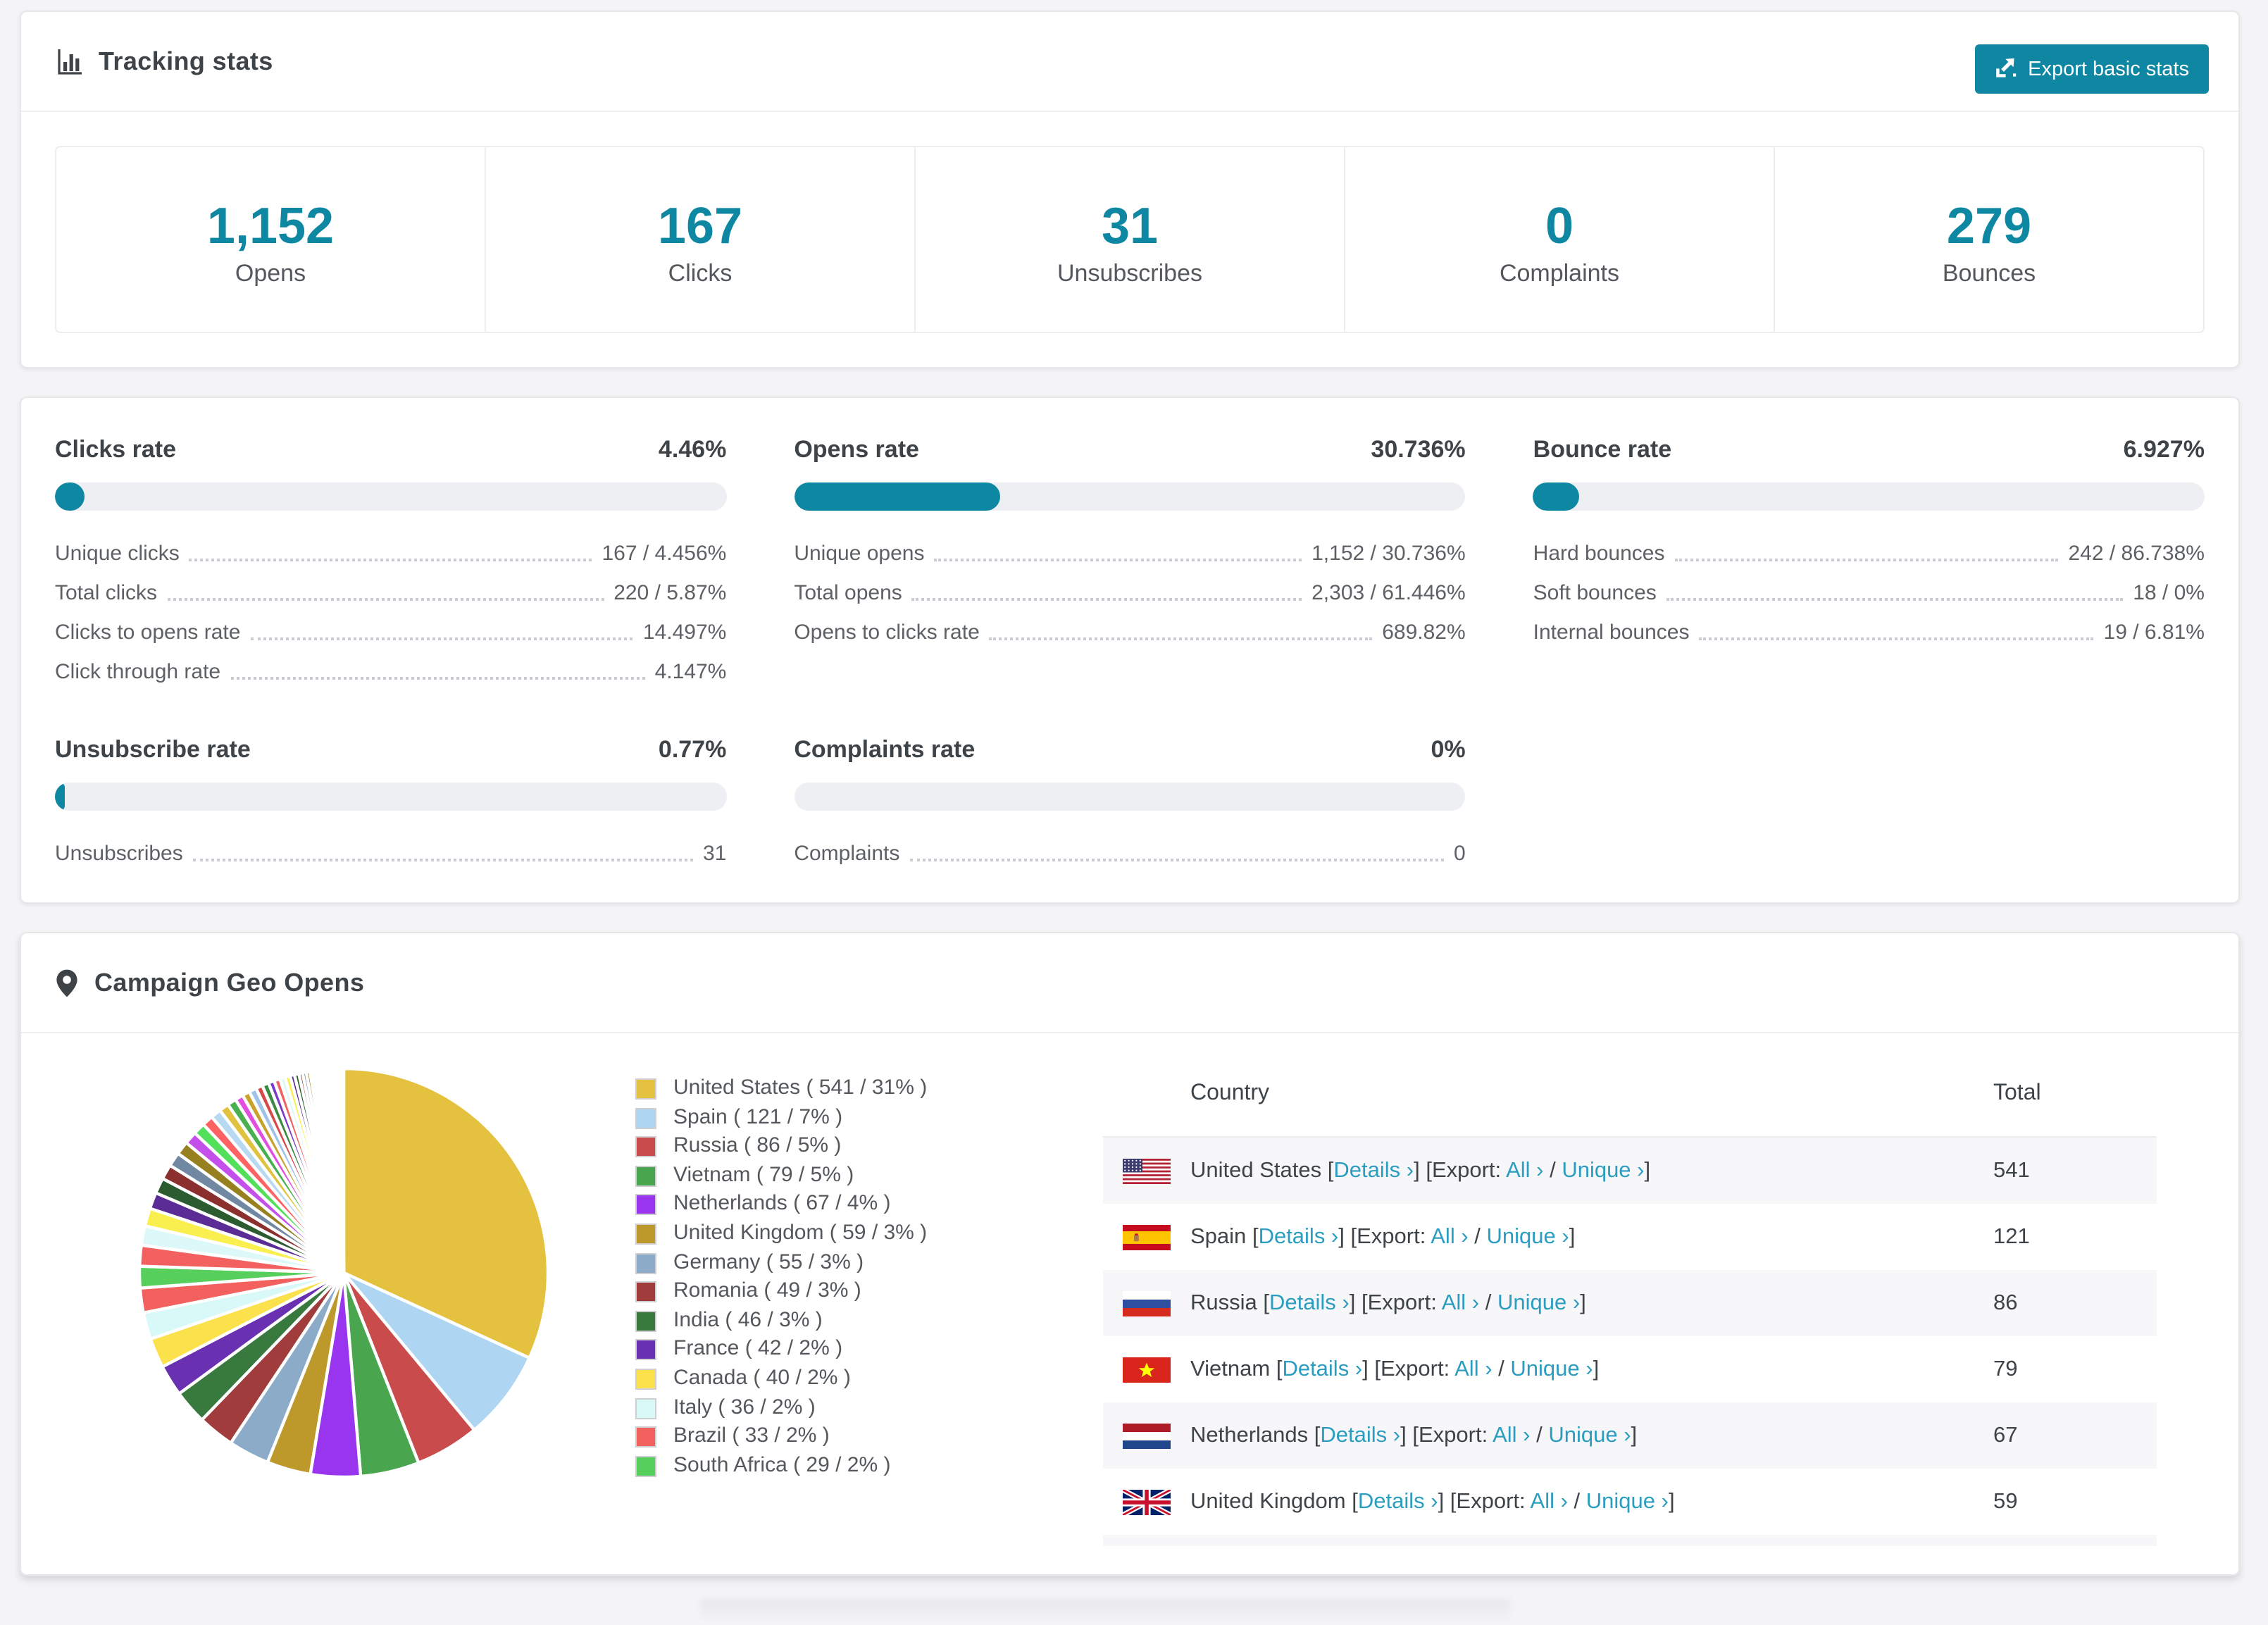  Describe the element at coordinates (2017, 1093) in the screenshot. I see `total-column-header: Total` at that location.